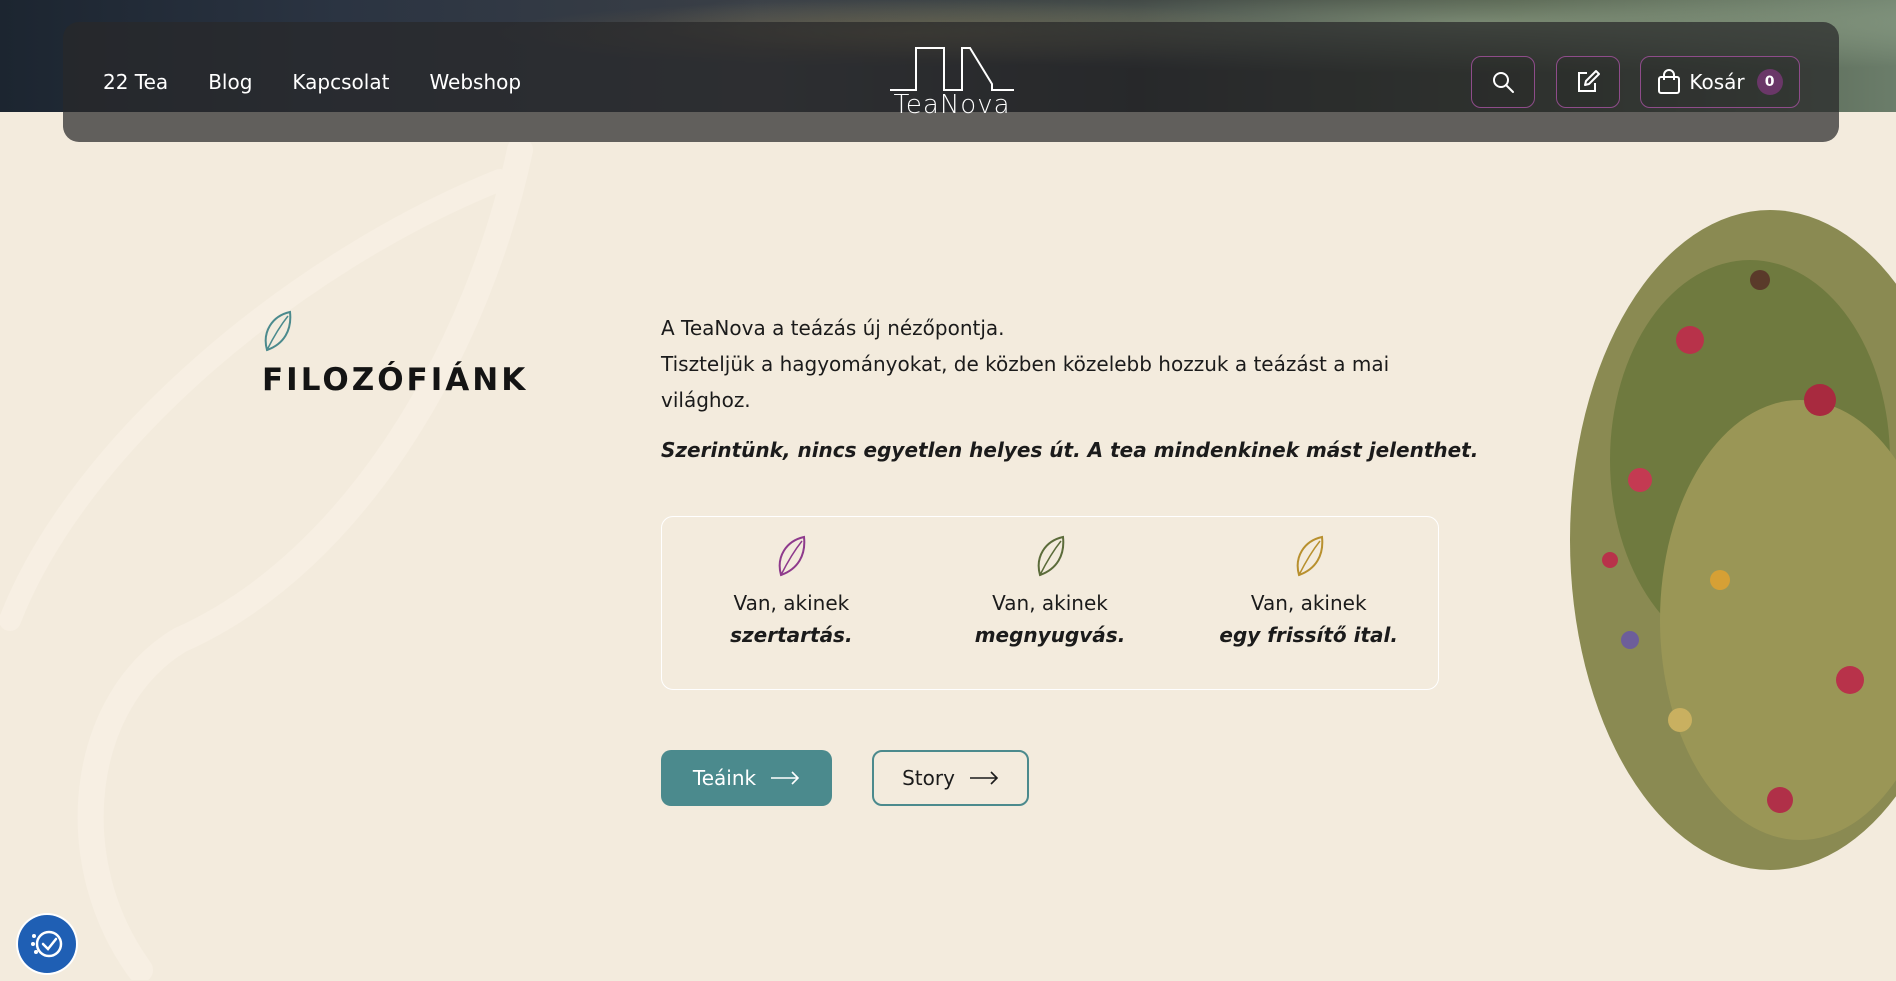 The width and height of the screenshot is (1896, 981). I want to click on logo-mark-icon, so click(952, 69).